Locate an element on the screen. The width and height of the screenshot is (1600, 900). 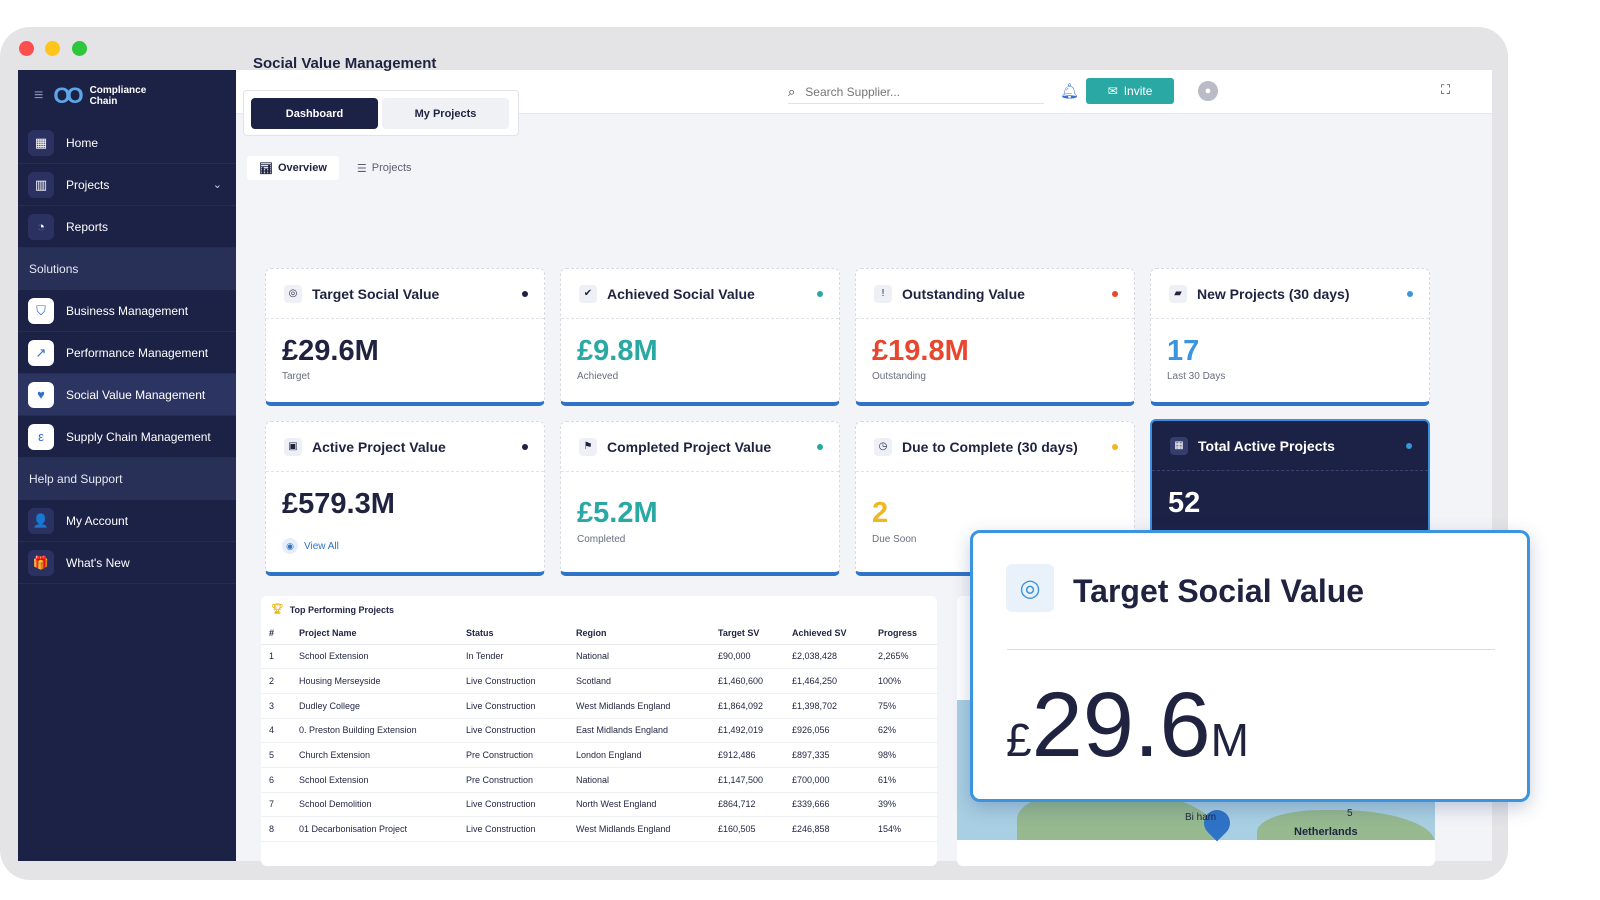
card-subtitle: Outstanding is located at coordinates (899, 376).